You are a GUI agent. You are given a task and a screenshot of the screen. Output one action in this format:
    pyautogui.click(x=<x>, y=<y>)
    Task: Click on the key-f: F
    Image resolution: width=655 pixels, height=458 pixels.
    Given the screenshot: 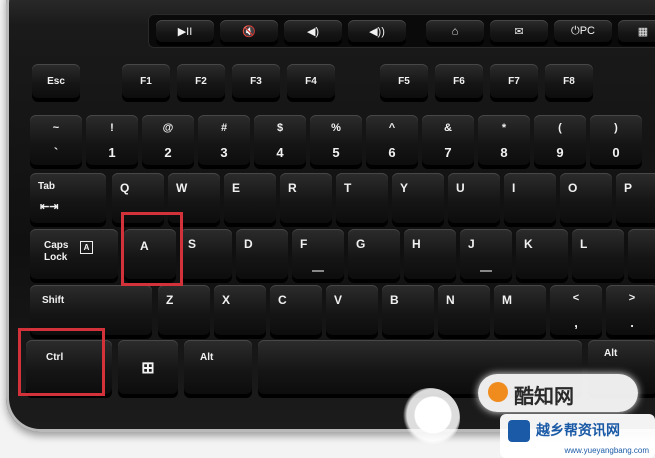 What is the action you would take?
    pyautogui.click(x=318, y=255)
    